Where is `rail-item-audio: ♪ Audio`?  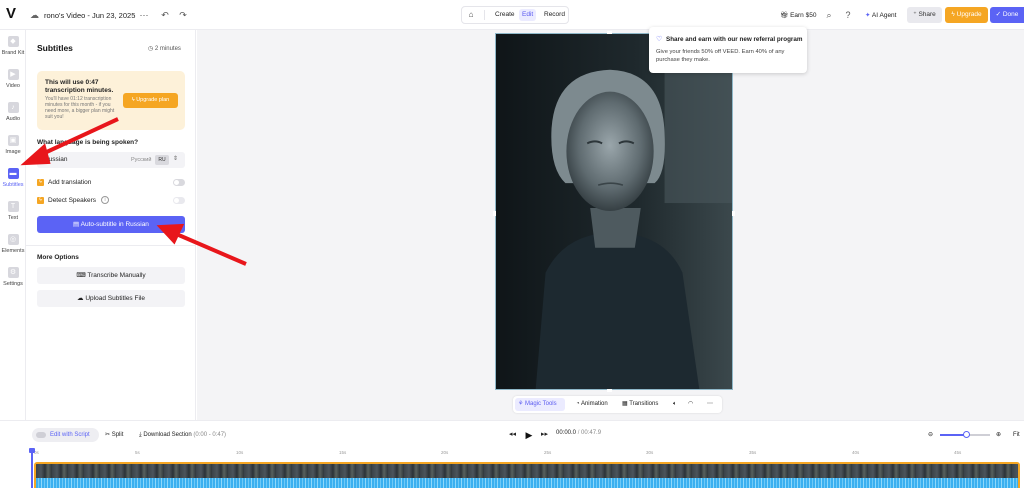 rail-item-audio: ♪ Audio is located at coordinates (13, 117).